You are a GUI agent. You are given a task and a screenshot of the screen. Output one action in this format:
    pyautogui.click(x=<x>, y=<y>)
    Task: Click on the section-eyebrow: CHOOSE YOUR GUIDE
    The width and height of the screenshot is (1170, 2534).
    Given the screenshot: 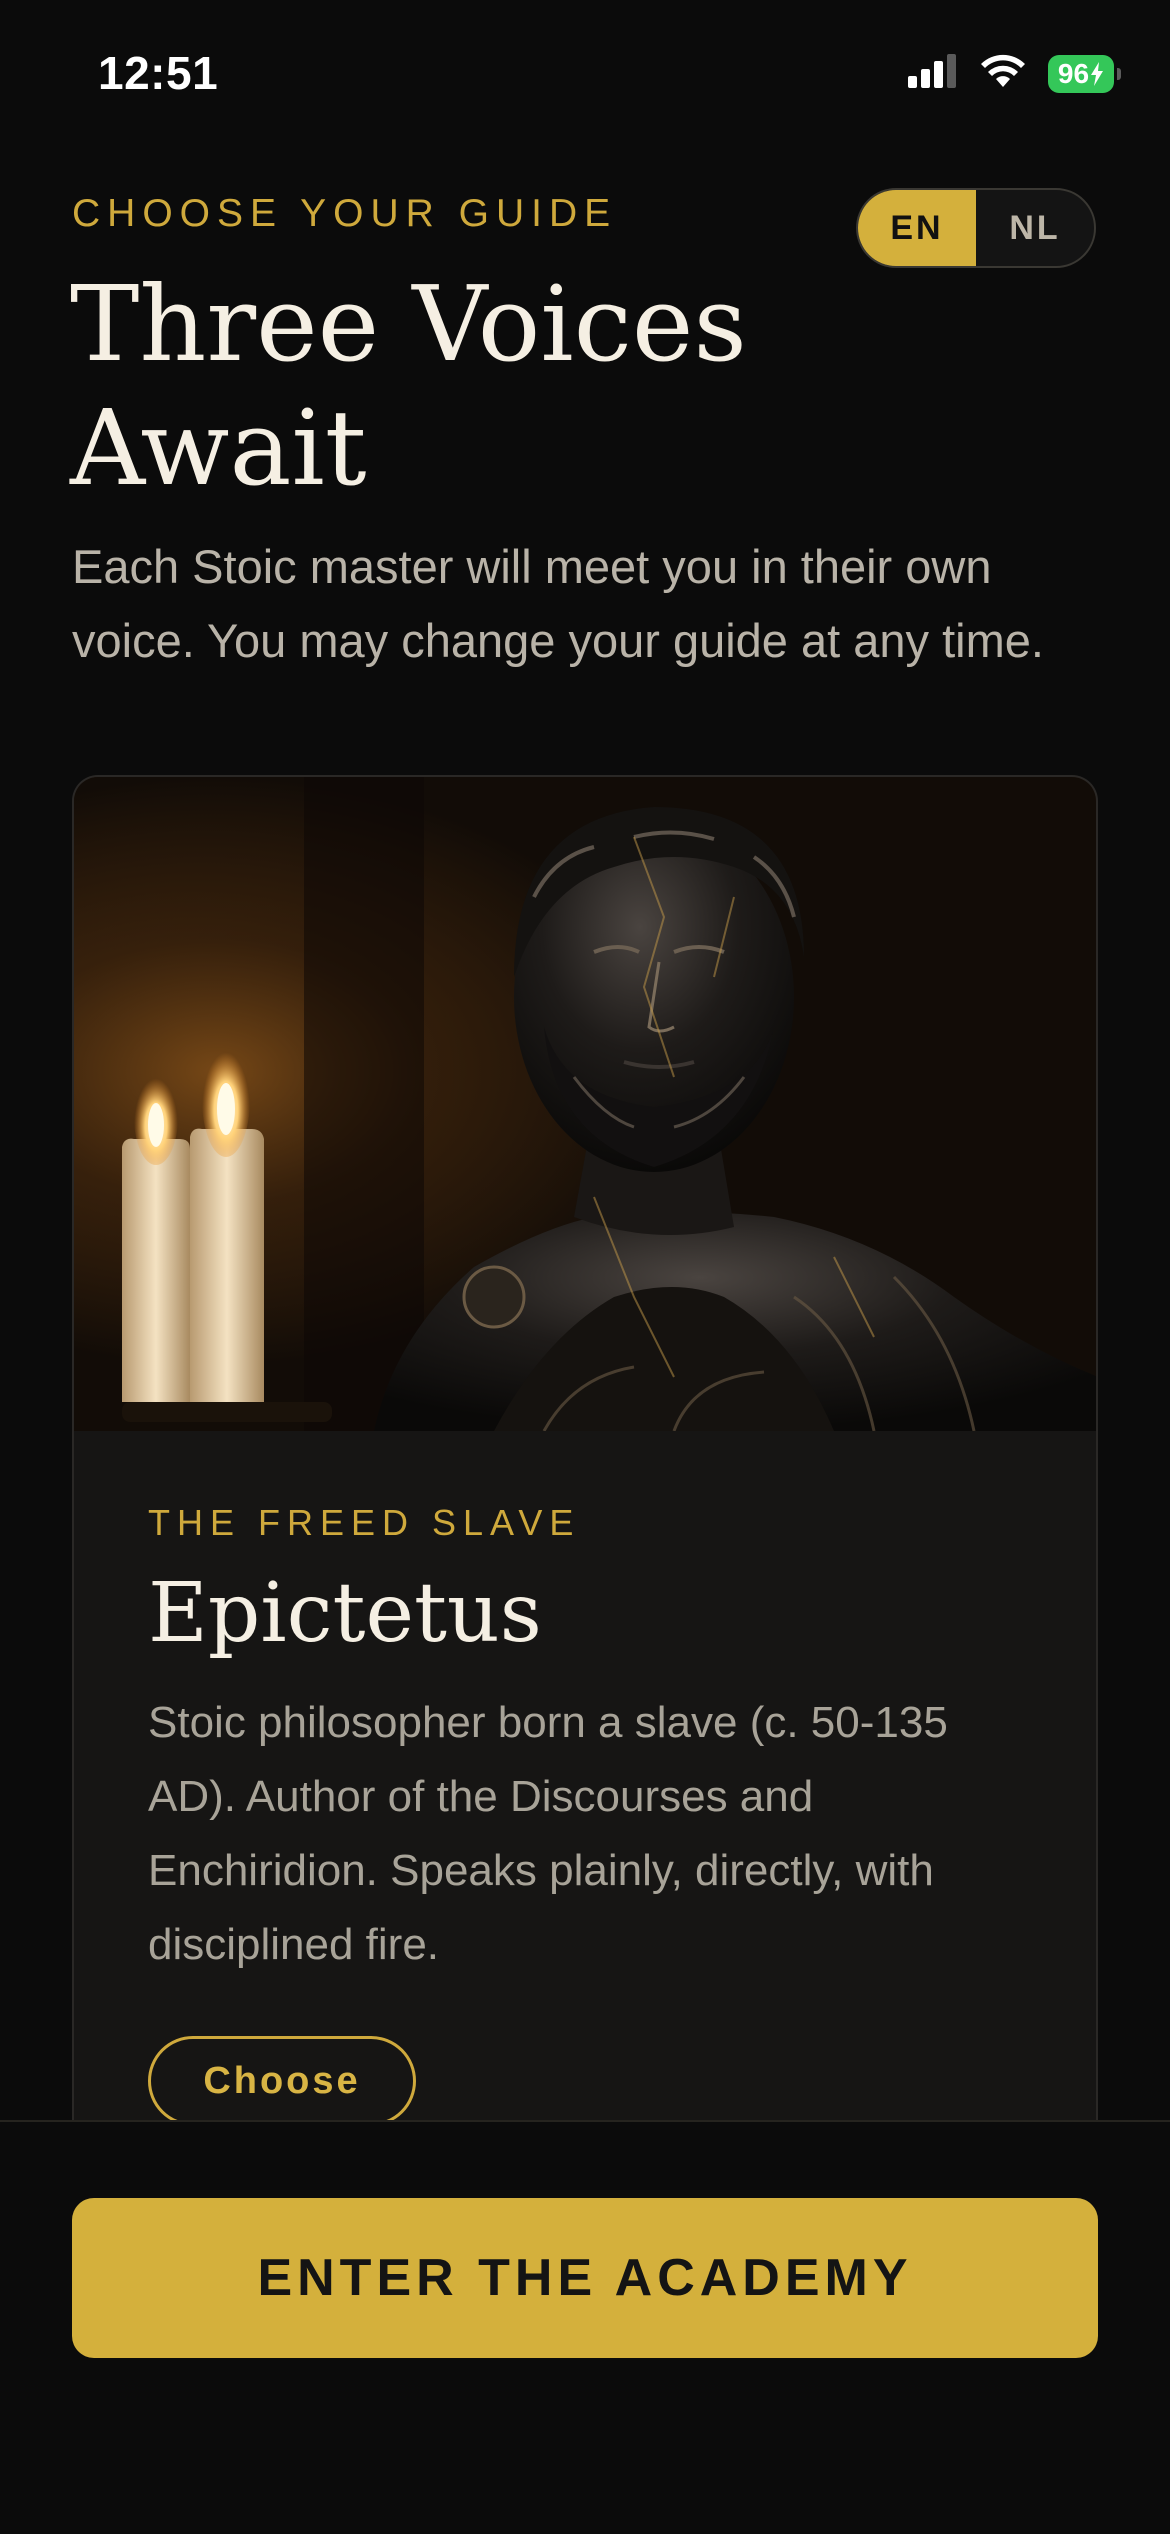 What is the action you would take?
    pyautogui.click(x=345, y=213)
    